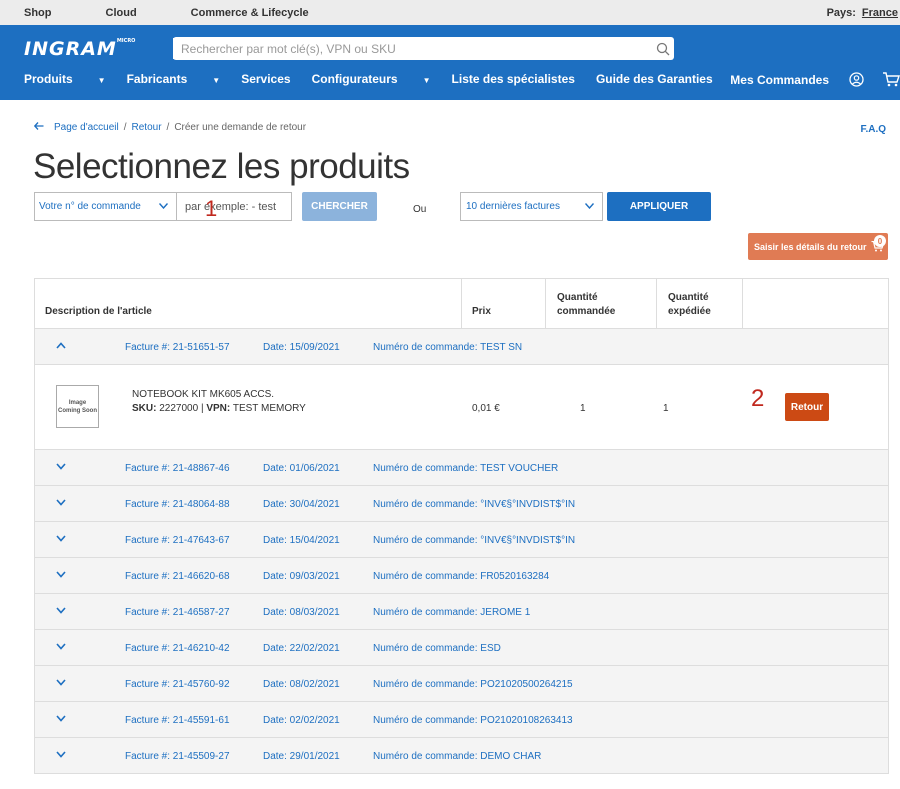 This screenshot has width=900, height=789. Describe the element at coordinates (70, 49) in the screenshot. I see `logo-text: INGRAM` at that location.